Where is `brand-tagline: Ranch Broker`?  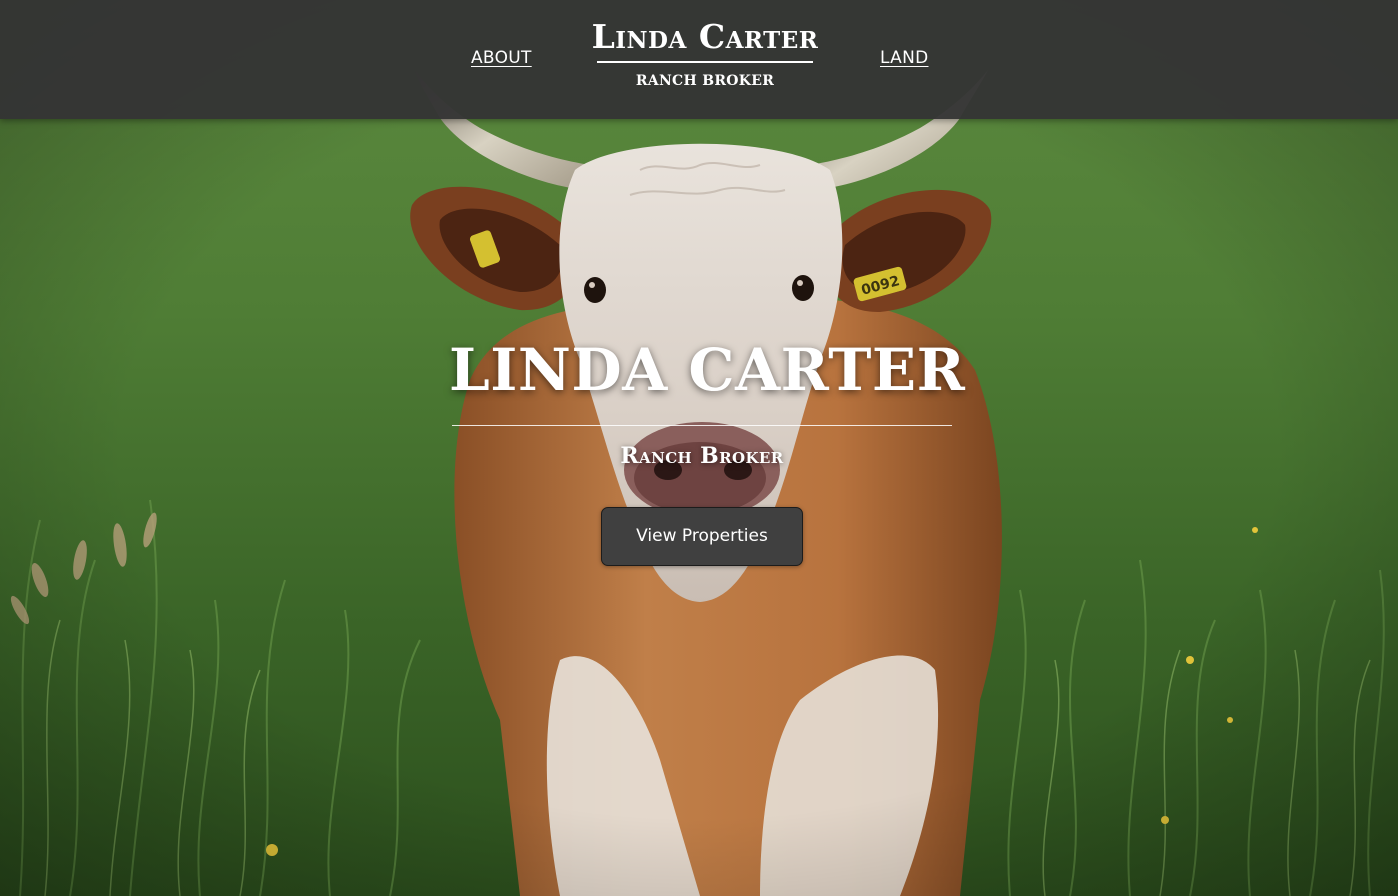 brand-tagline: Ranch Broker is located at coordinates (705, 81).